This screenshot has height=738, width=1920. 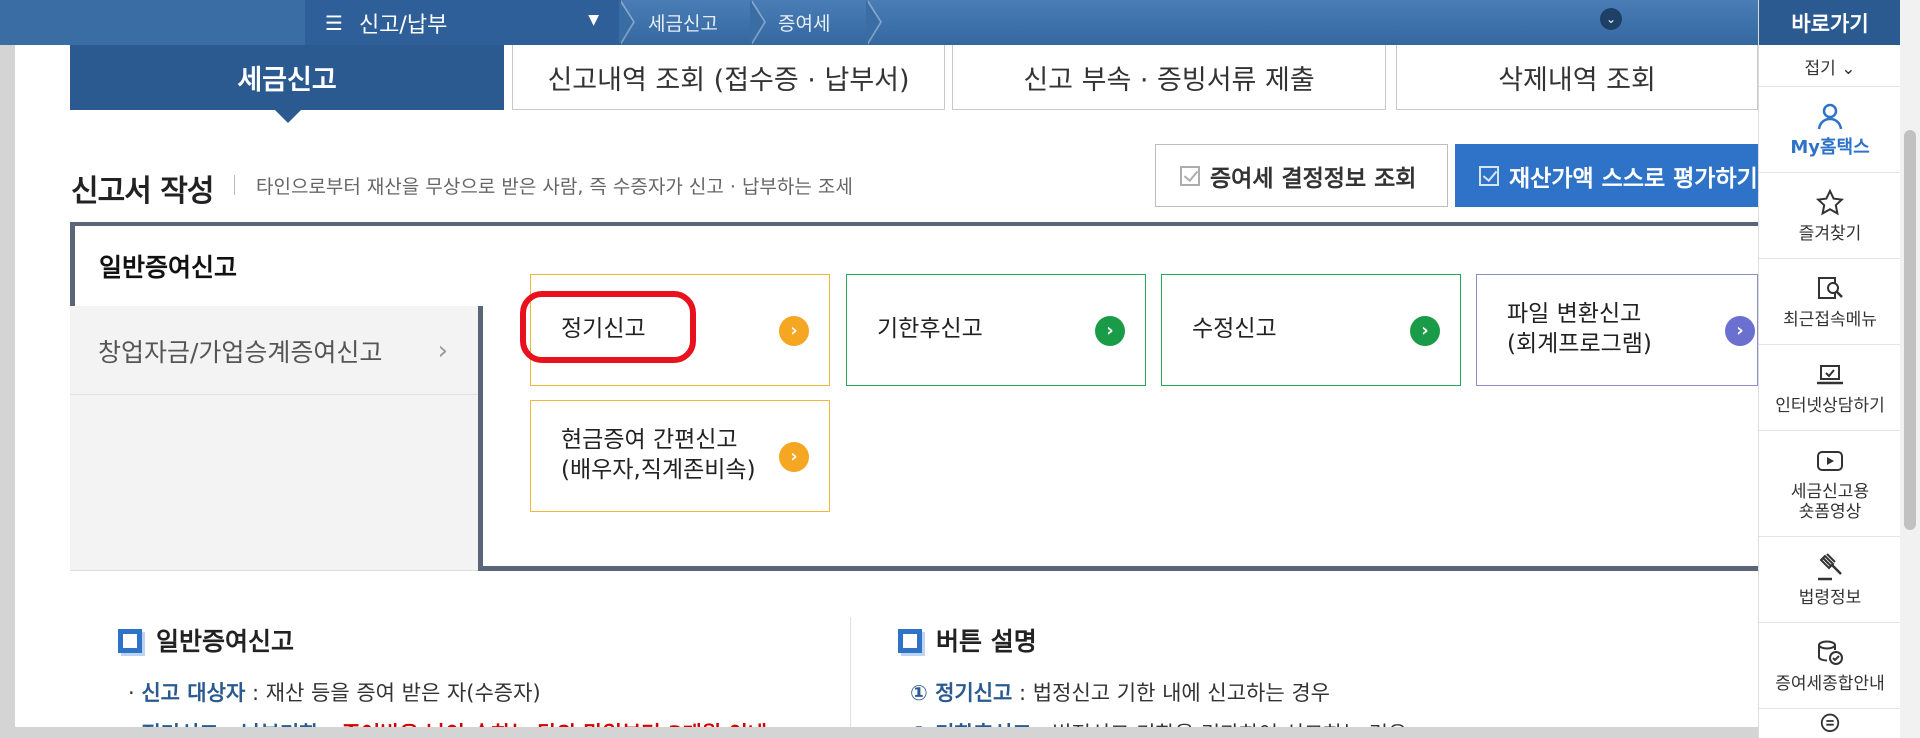 I want to click on card-file-conversion: 파일 변환신고 (회계프로그램) ›, so click(x=1617, y=330).